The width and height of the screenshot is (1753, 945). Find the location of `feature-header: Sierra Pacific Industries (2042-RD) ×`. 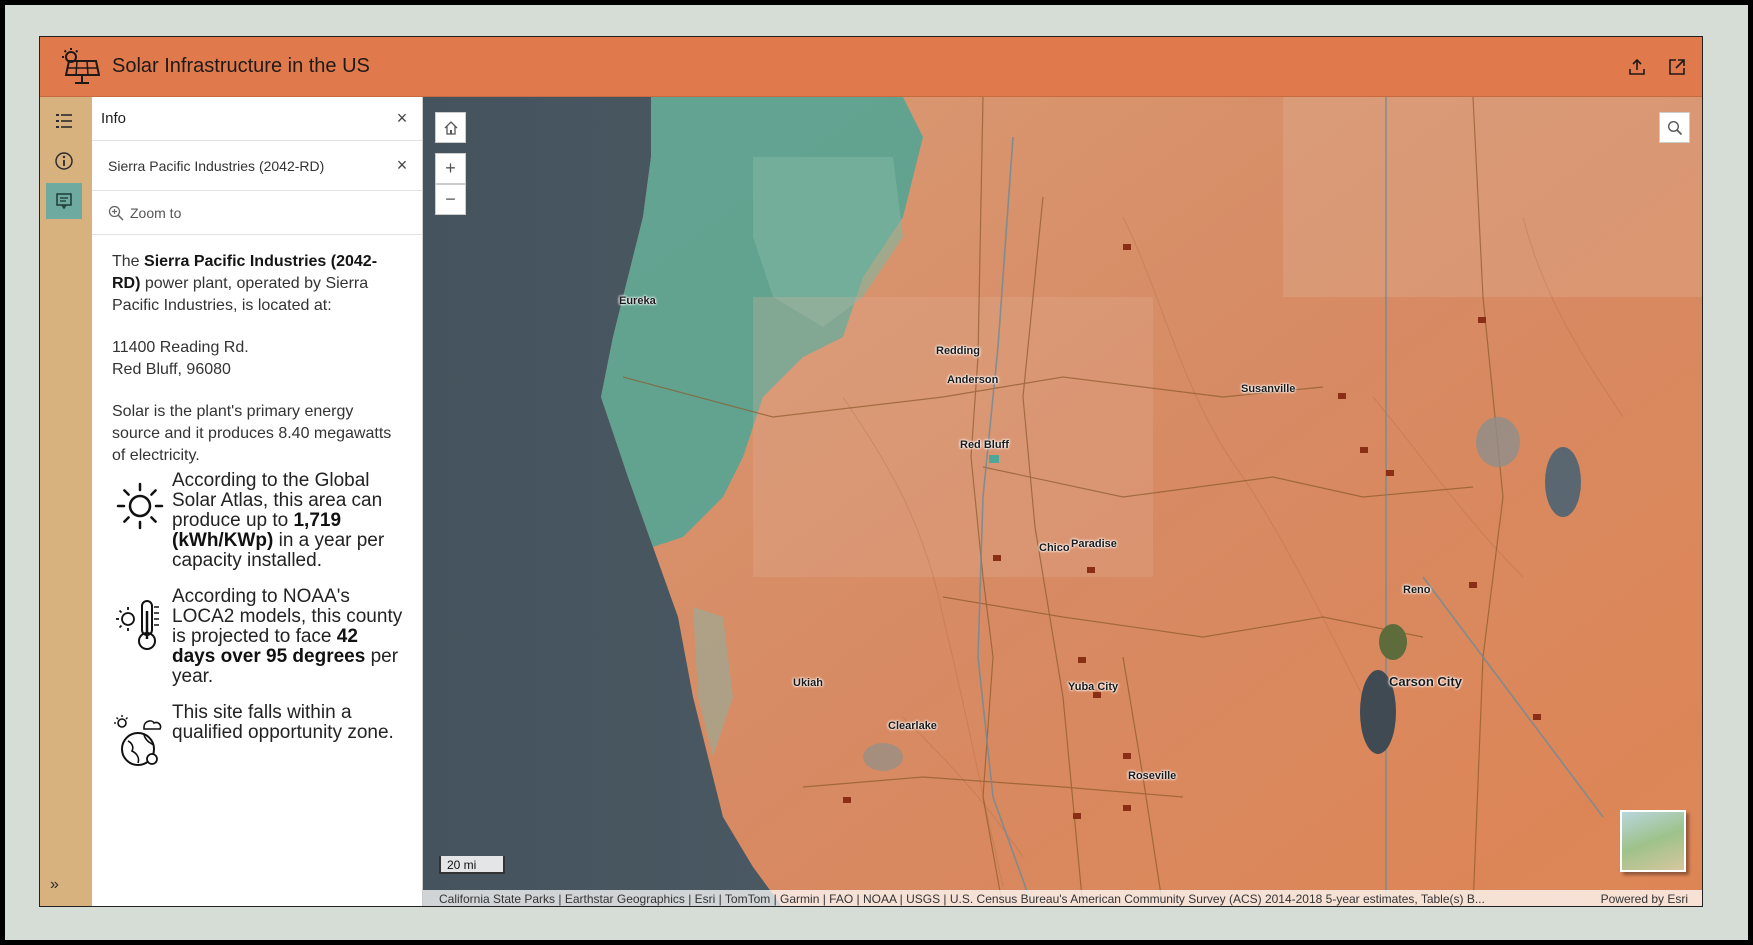

feature-header: Sierra Pacific Industries (2042-RD) × is located at coordinates (257, 166).